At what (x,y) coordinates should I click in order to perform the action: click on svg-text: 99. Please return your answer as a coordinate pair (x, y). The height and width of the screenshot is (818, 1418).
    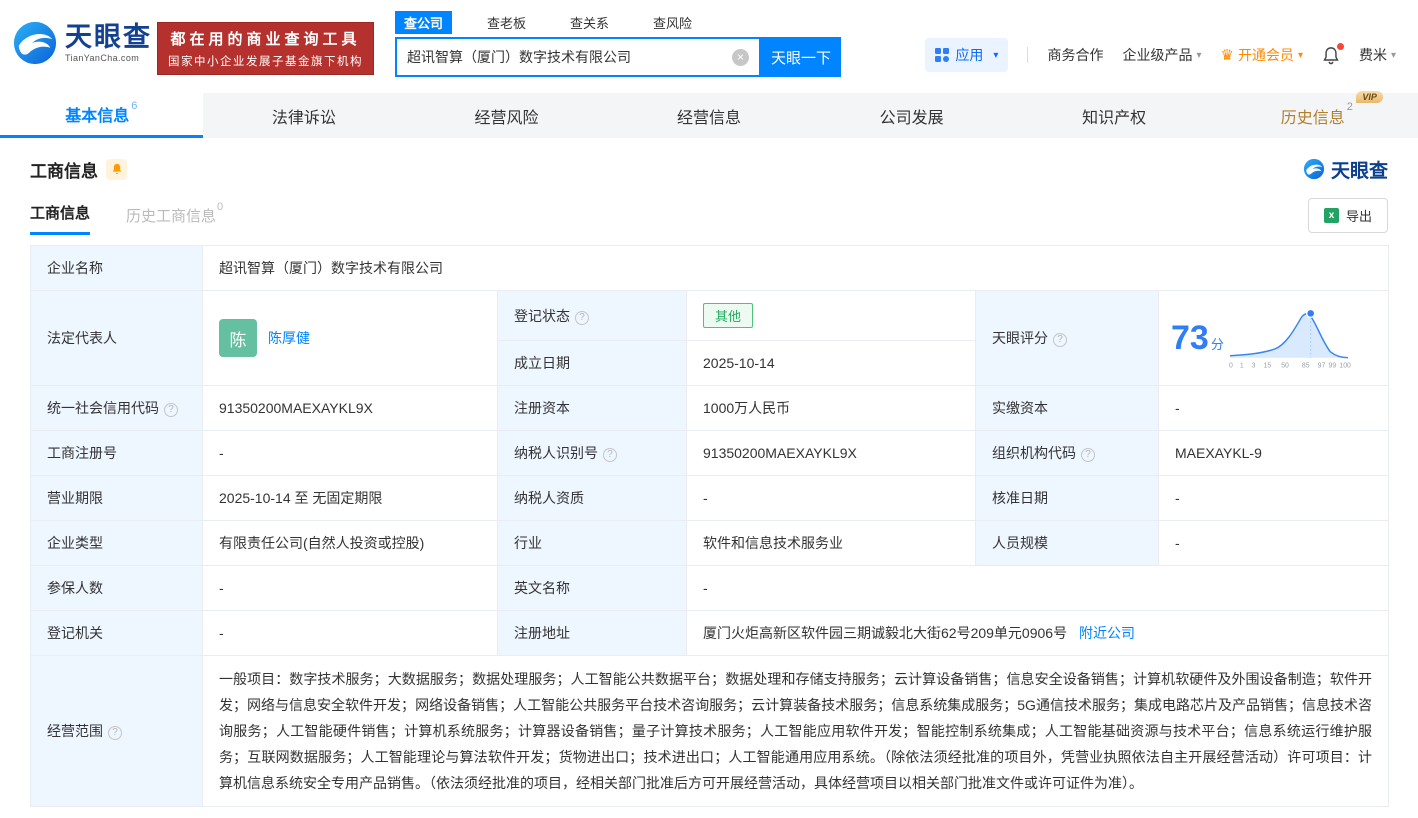
    Looking at the image, I should click on (1332, 366).